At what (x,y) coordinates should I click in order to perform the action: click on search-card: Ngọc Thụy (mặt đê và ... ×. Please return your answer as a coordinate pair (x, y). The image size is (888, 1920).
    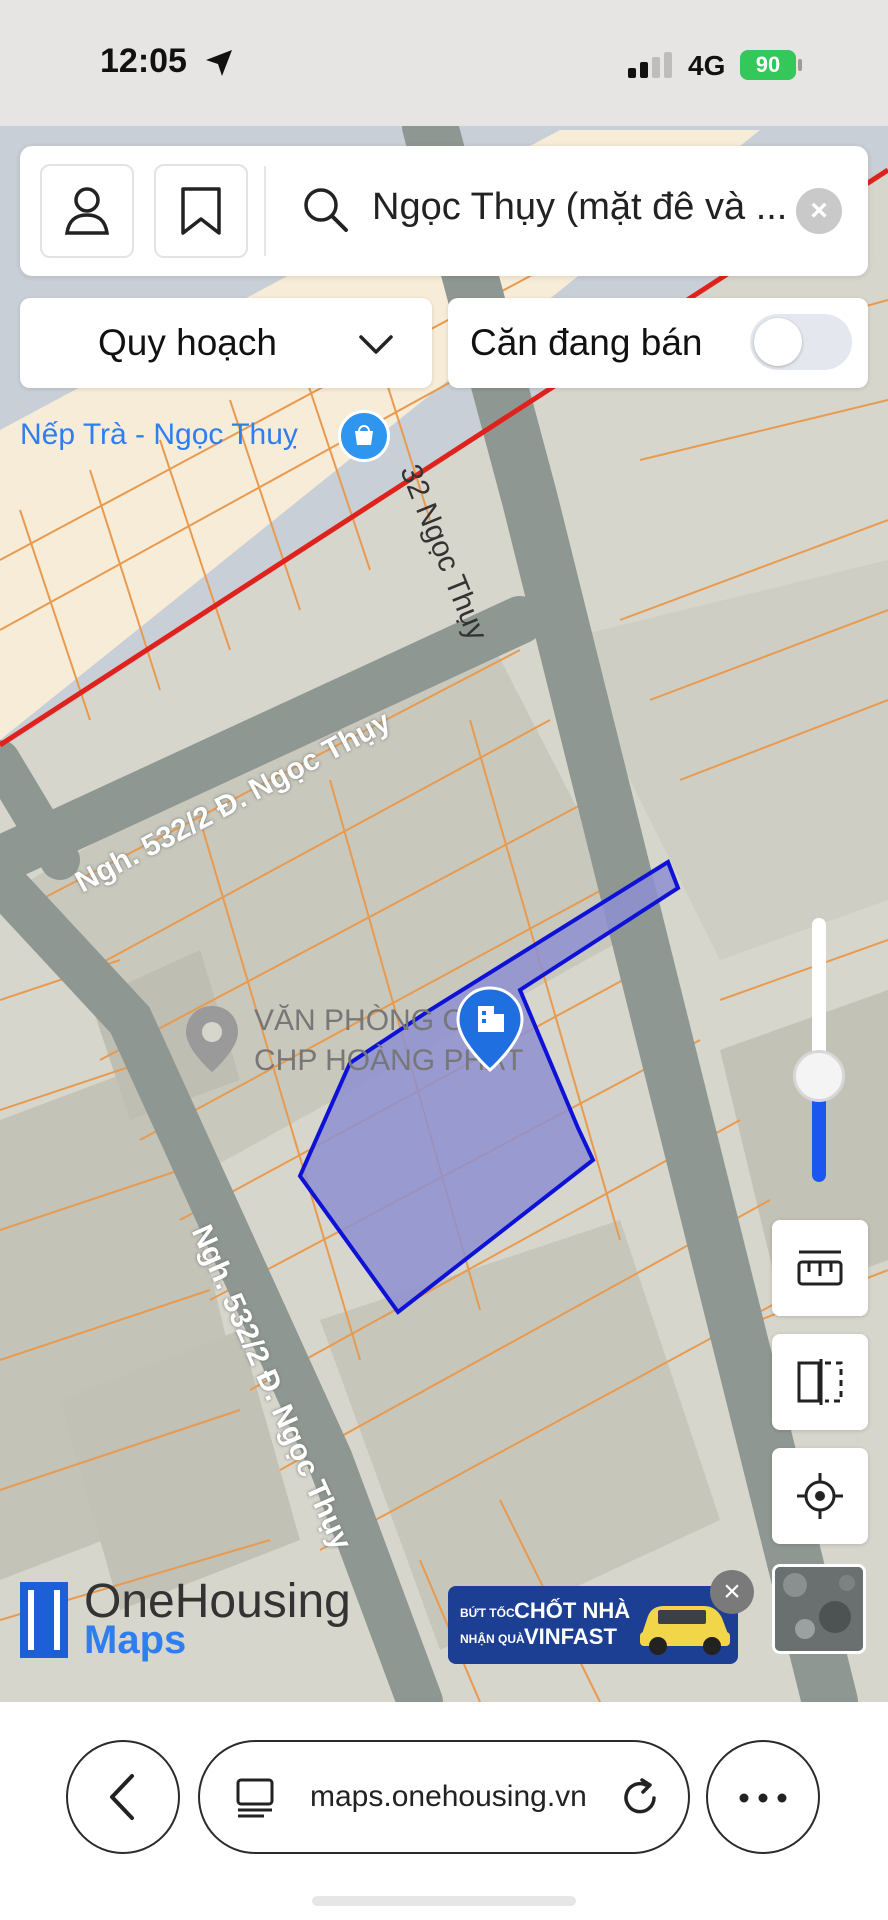
    Looking at the image, I should click on (444, 211).